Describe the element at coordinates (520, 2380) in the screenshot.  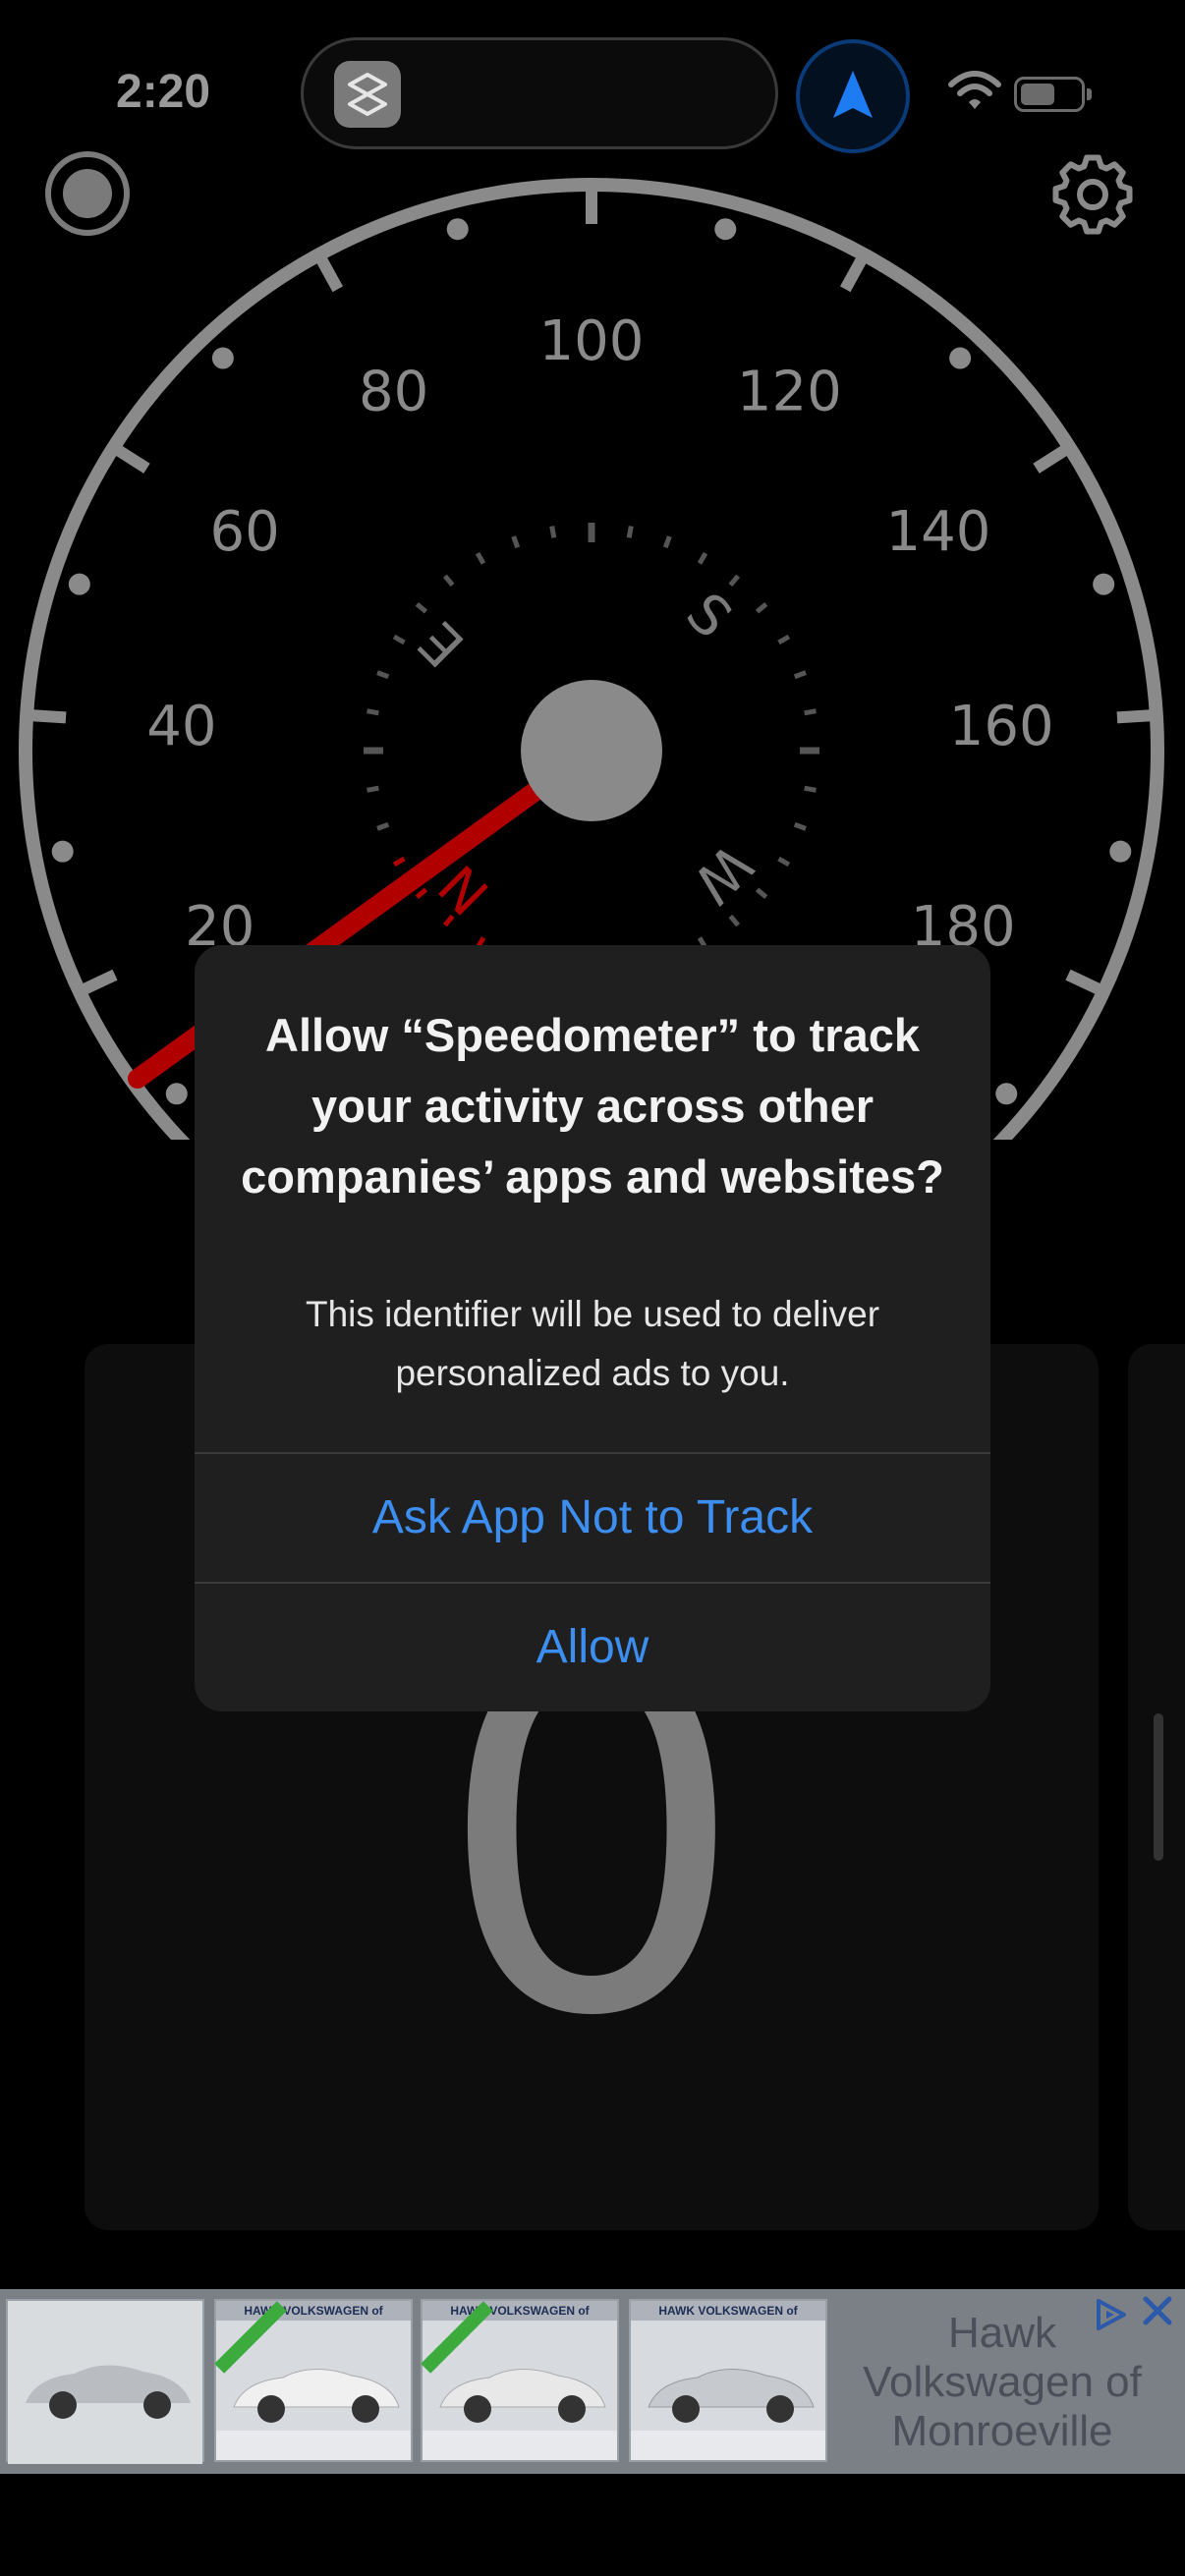
I see `ad-car-image-3: HAWK VOLKSWAGEN of MONROEVILLE` at that location.